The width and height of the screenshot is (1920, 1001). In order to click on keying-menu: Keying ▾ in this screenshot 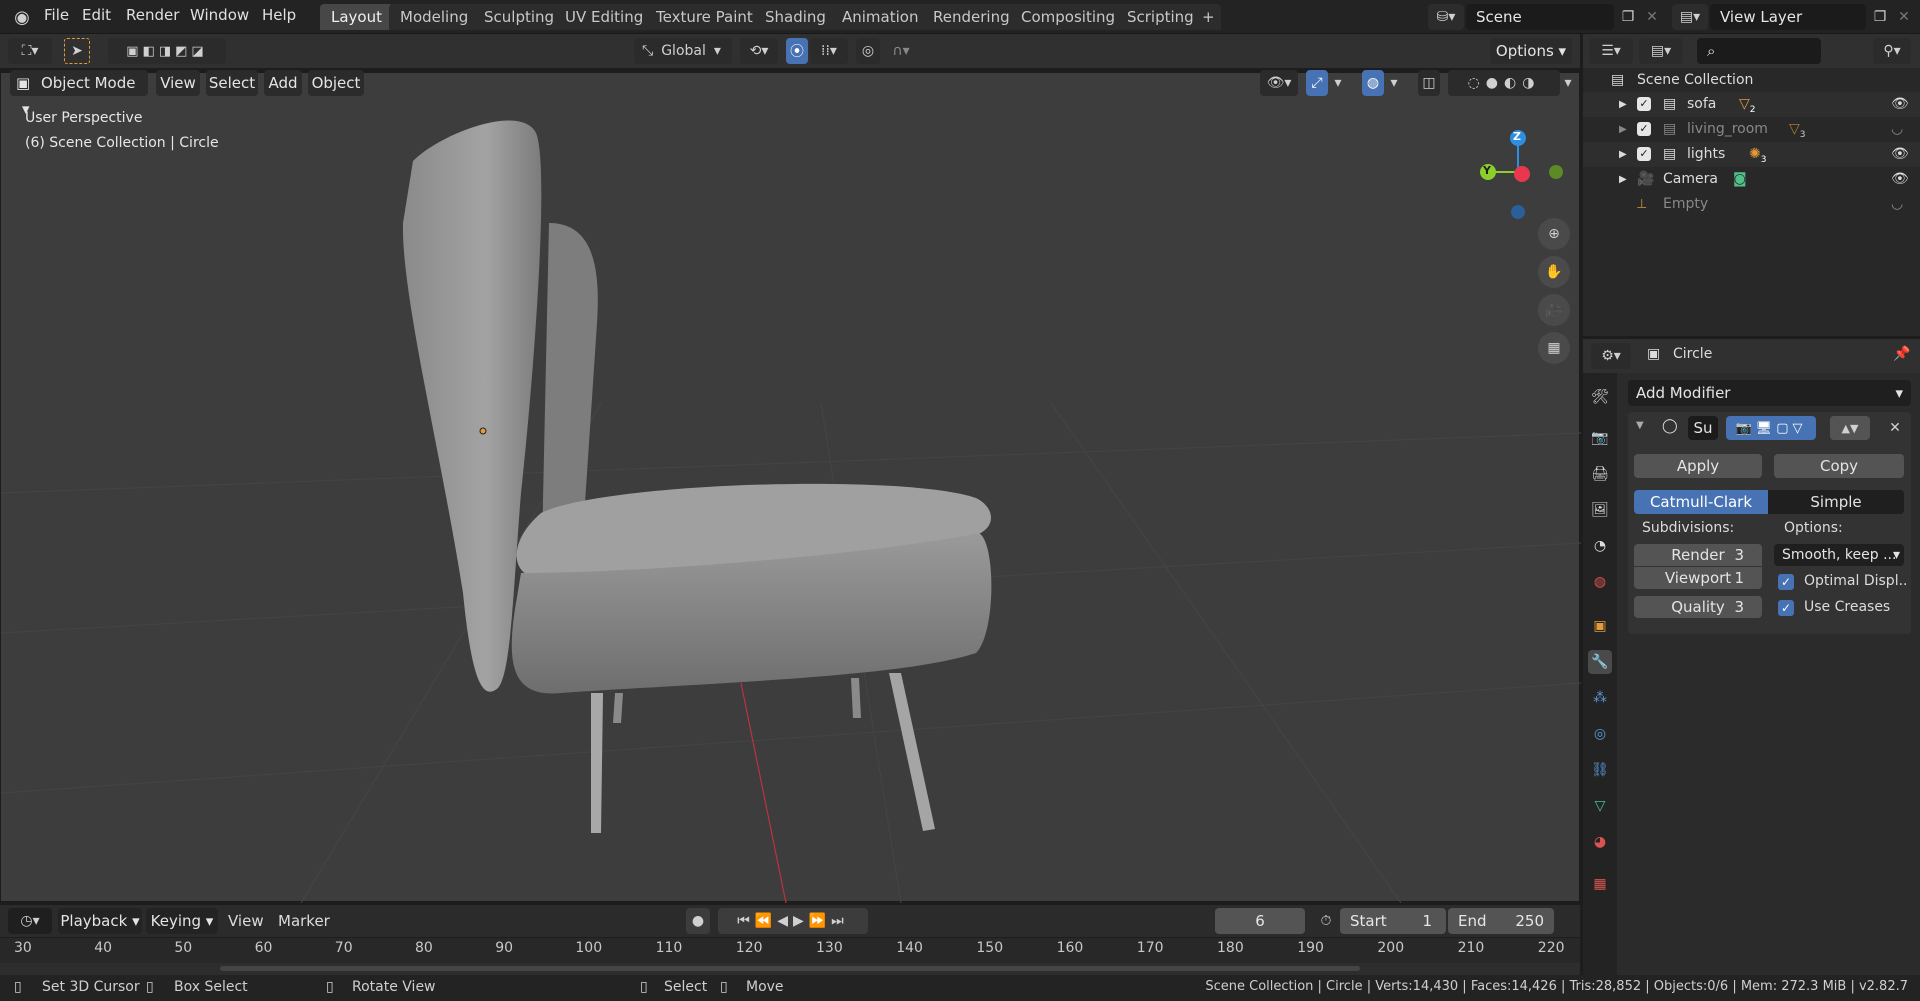, I will do `click(182, 921)`.